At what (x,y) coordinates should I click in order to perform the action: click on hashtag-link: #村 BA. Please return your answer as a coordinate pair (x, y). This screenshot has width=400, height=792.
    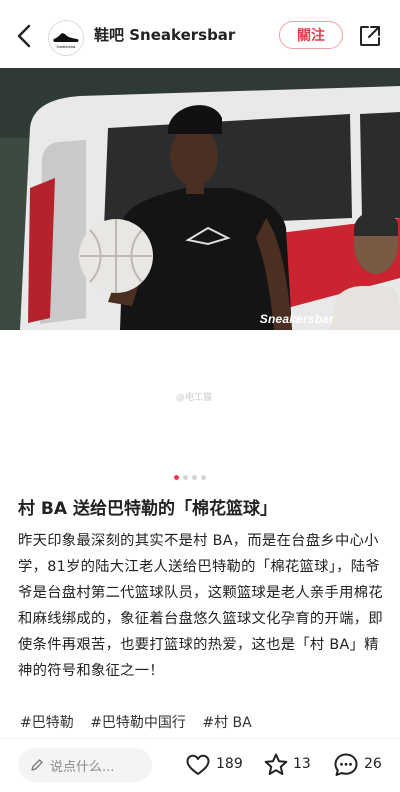
    Looking at the image, I should click on (226, 723).